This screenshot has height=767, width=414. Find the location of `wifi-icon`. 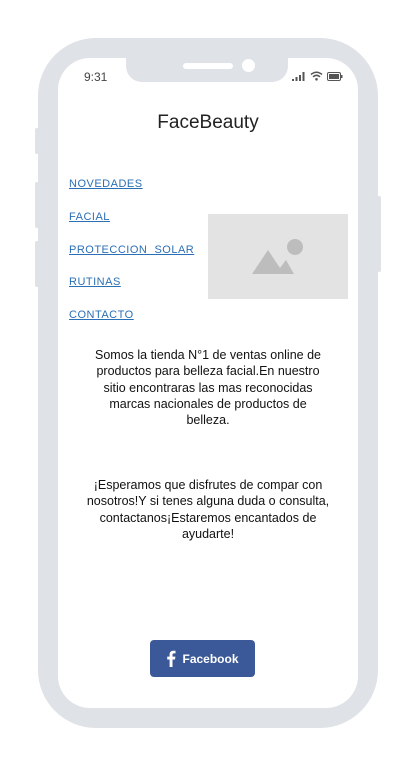

wifi-icon is located at coordinates (316, 76).